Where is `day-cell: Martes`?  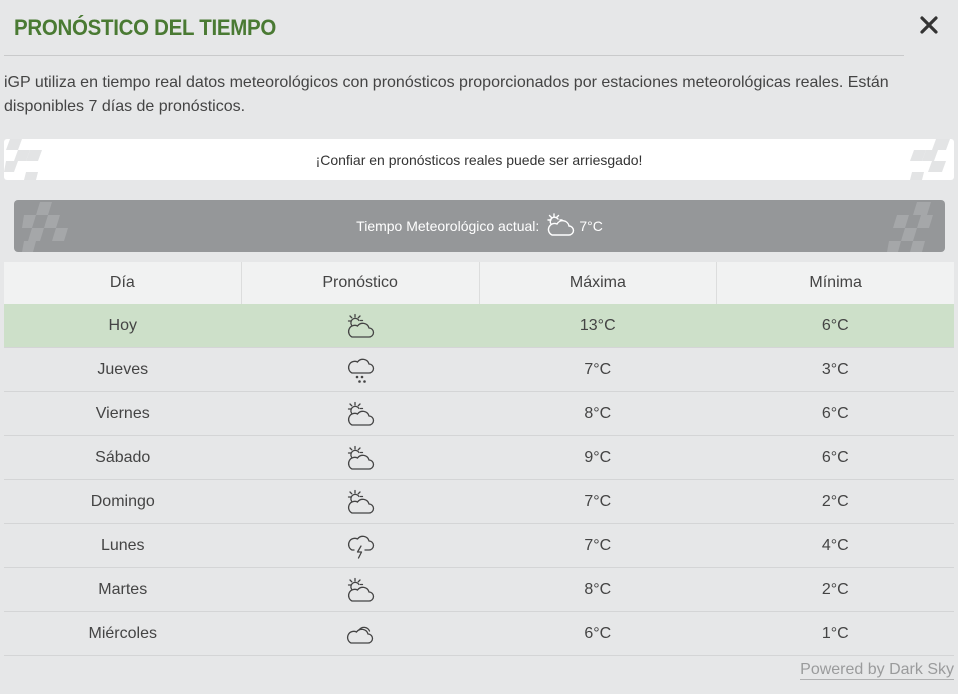
day-cell: Martes is located at coordinates (123, 589).